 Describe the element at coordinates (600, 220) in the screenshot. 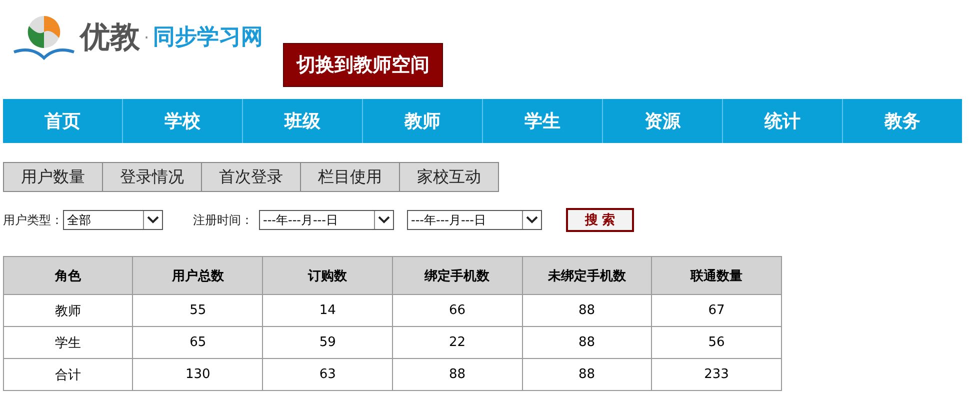

I see `search-button: 搜 索` at that location.